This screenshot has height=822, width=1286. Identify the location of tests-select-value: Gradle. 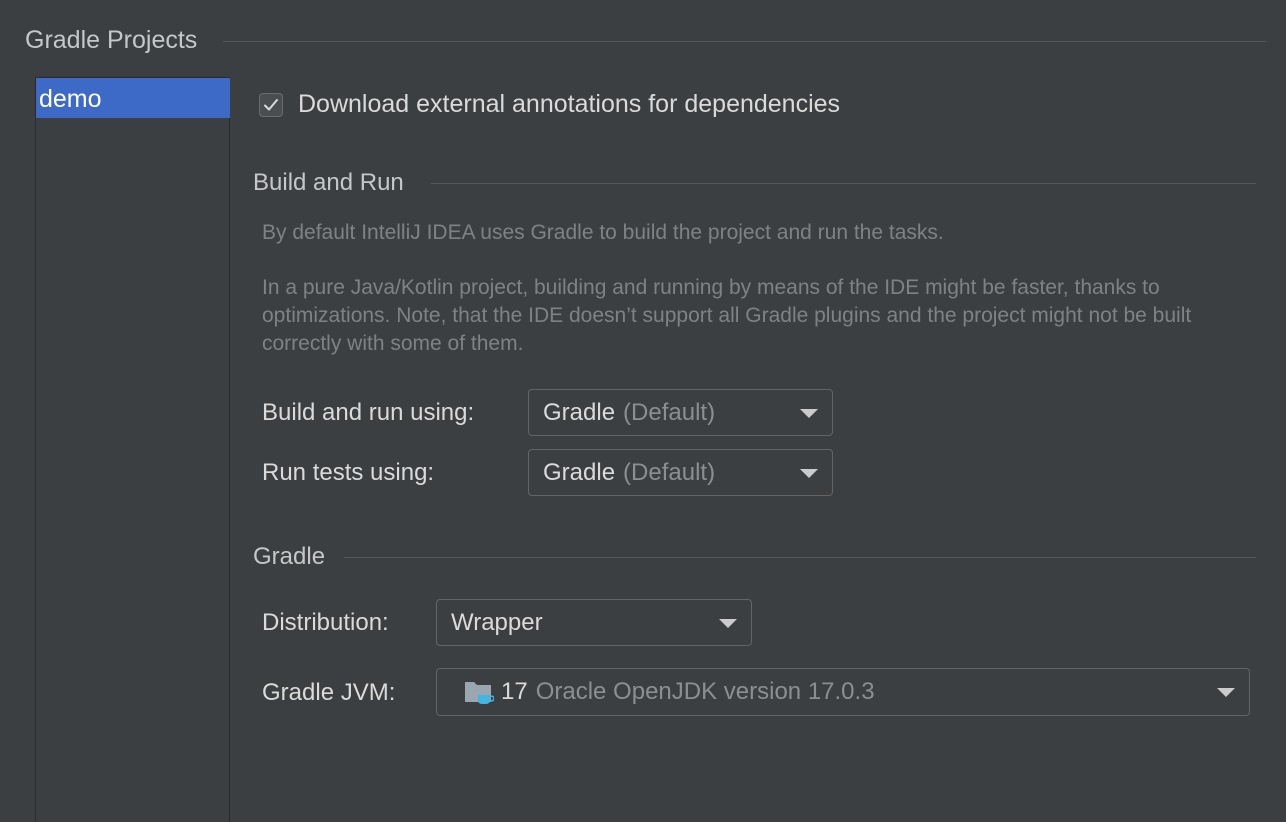
(579, 472).